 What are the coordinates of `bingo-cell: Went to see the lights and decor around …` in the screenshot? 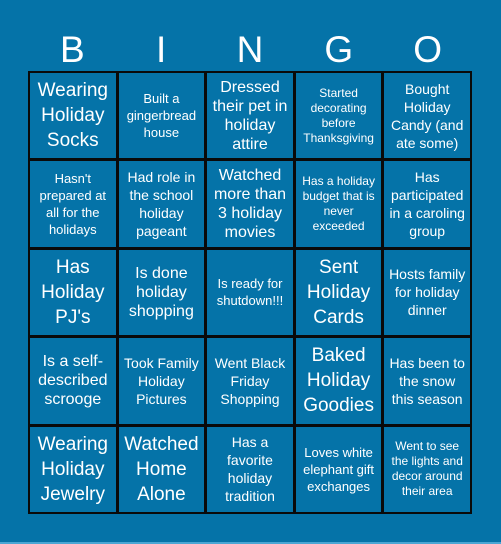 It's located at (427, 469).